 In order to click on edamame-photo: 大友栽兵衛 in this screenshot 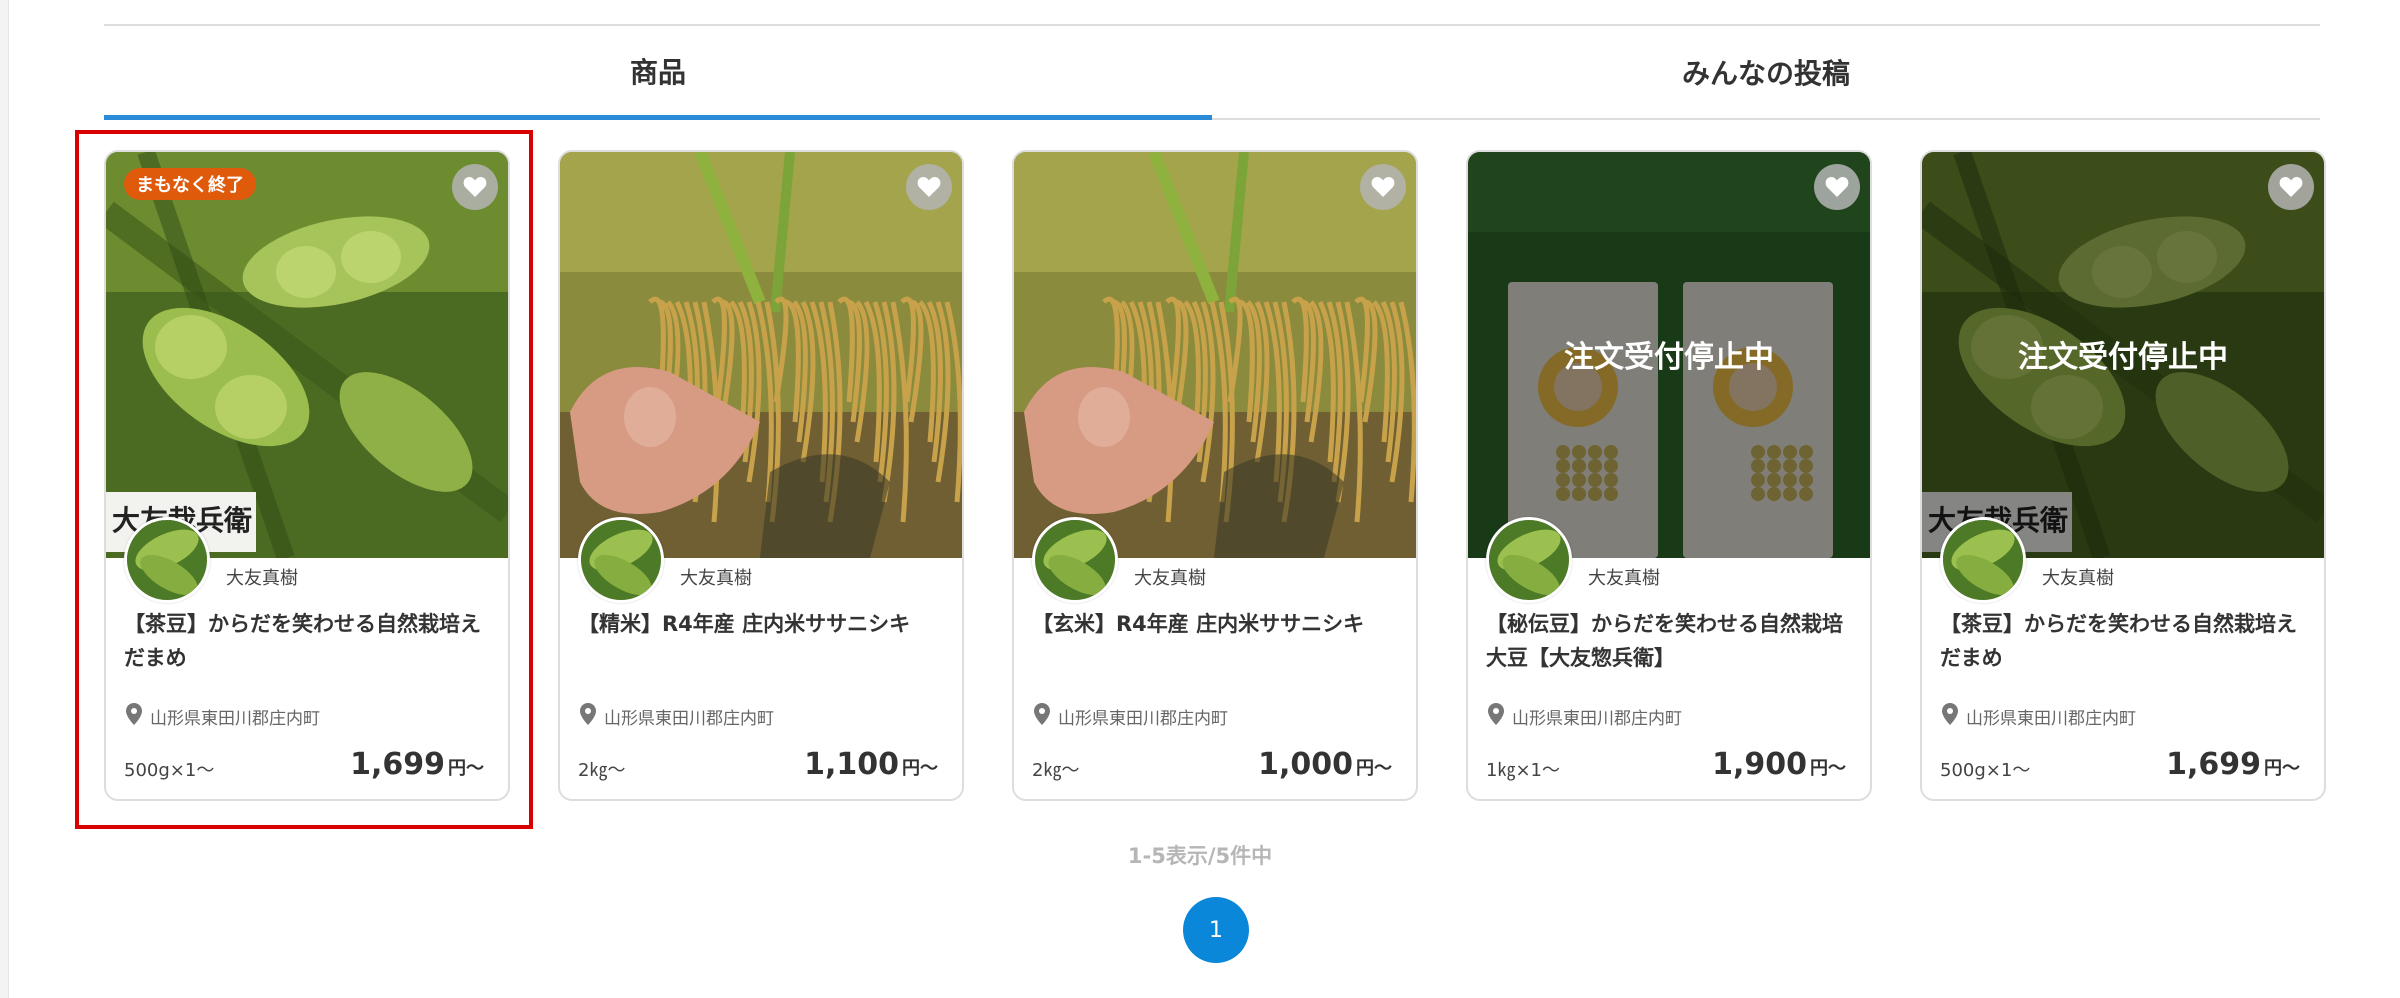, I will do `click(307, 355)`.